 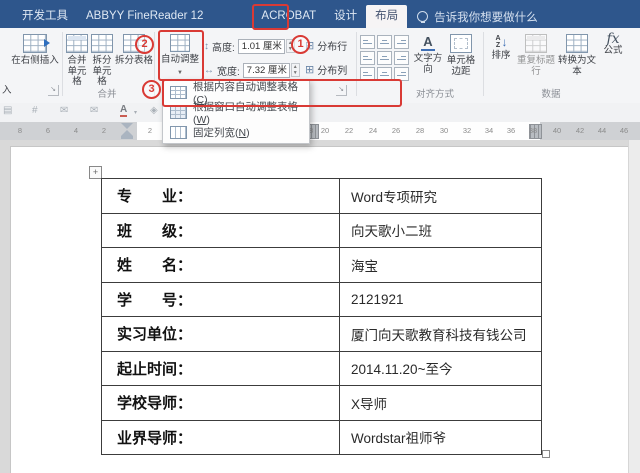 I want to click on row-height-control: ↕ 高度: 1.01 厘米 ▲ ▼, so click(x=249, y=46).